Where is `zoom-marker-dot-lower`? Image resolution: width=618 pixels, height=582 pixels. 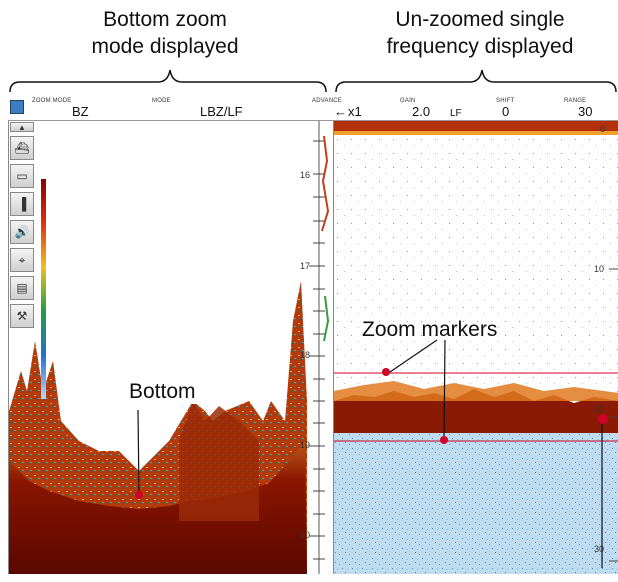 zoom-marker-dot-lower is located at coordinates (444, 440).